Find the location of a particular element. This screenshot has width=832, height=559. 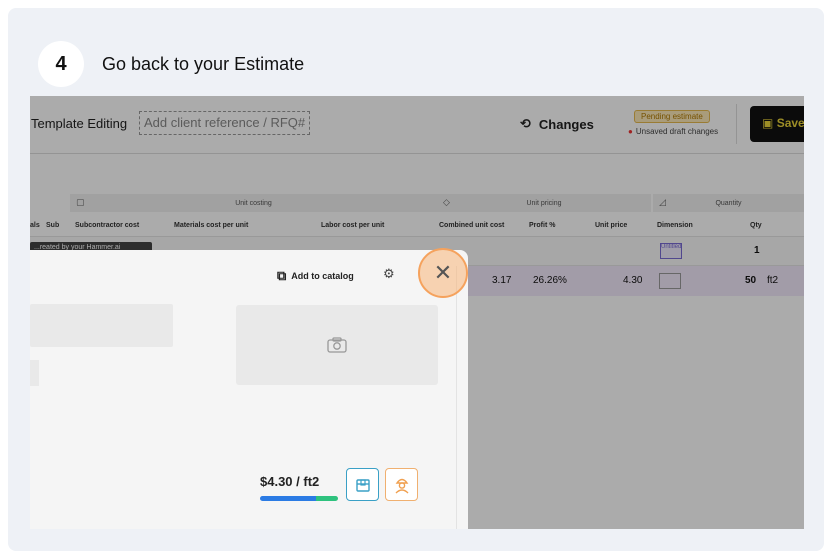

step-title: Go back to your Estimate is located at coordinates (203, 64).